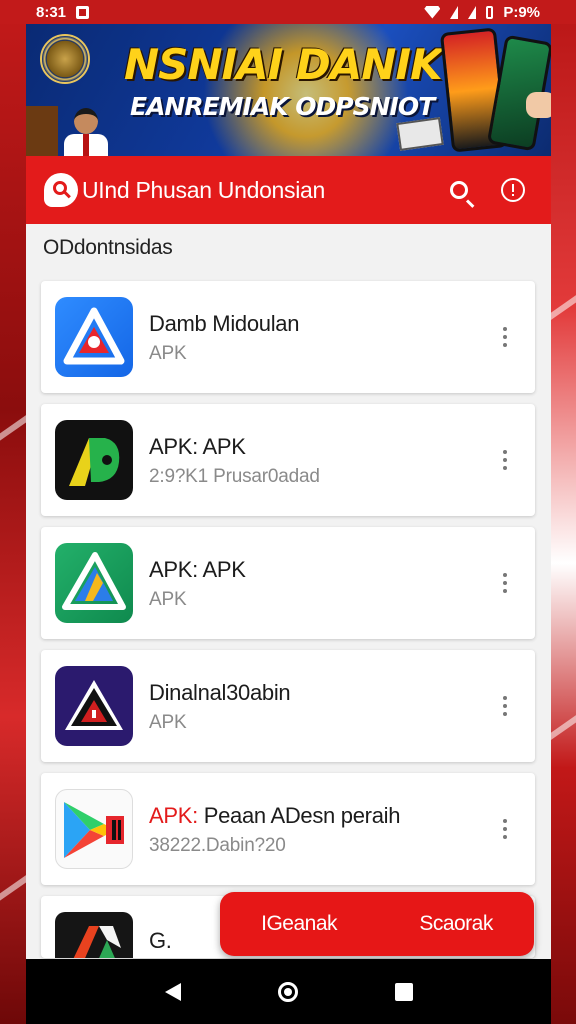 The width and height of the screenshot is (576, 1024). Describe the element at coordinates (299, 924) in the screenshot. I see `action-left-button: IGeanak` at that location.